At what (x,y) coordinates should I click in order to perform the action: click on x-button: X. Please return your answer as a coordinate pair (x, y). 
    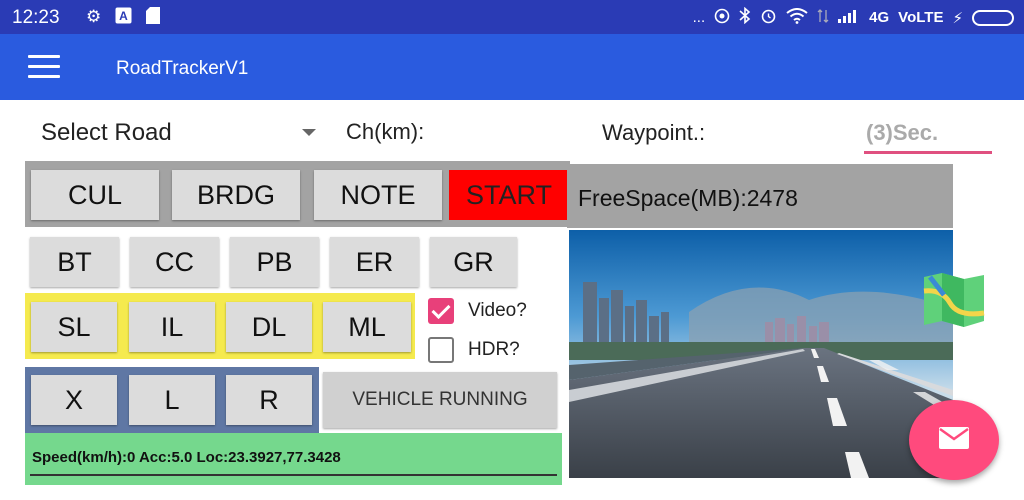
    Looking at the image, I should click on (74, 400).